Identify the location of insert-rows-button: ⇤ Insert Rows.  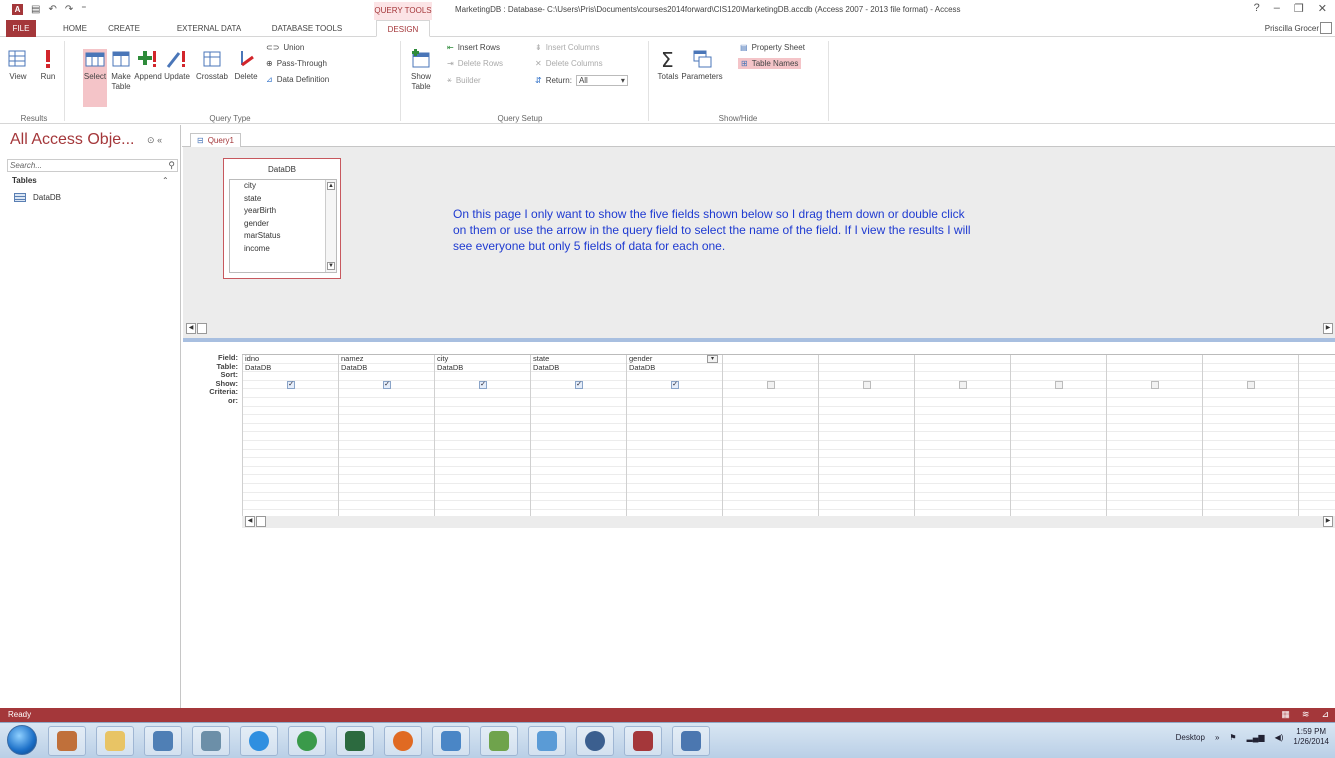
(473, 47).